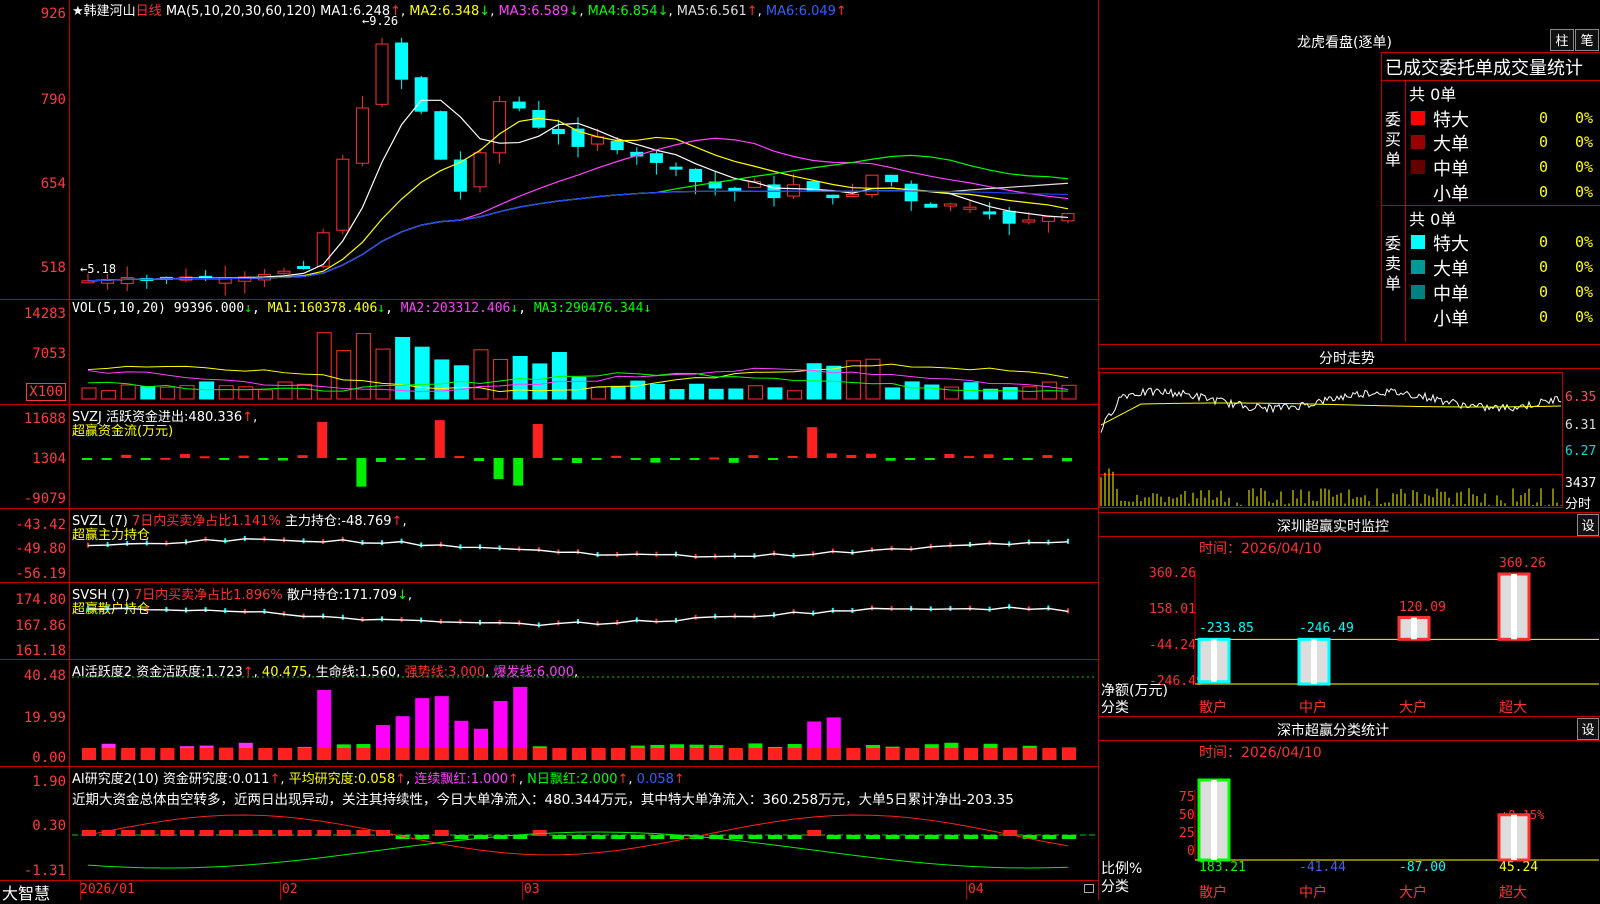  What do you see at coordinates (1514, 837) in the screenshot?
I see `stats-bar-highlight` at bounding box center [1514, 837].